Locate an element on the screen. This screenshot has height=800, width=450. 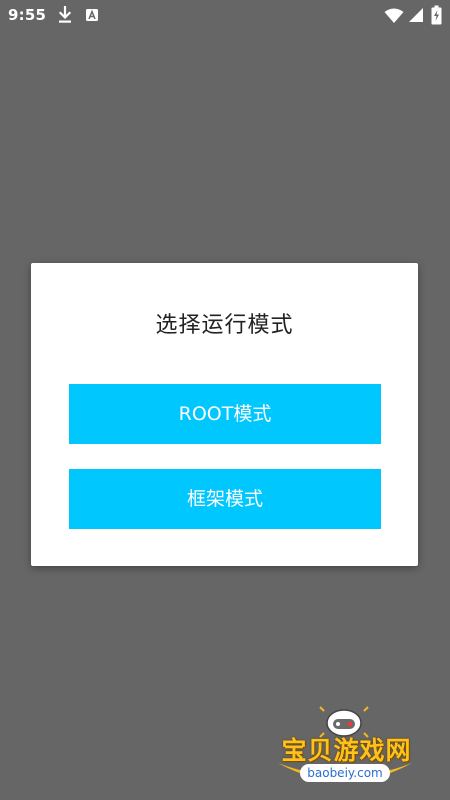
status-time: 9:55 is located at coordinates (27, 15).